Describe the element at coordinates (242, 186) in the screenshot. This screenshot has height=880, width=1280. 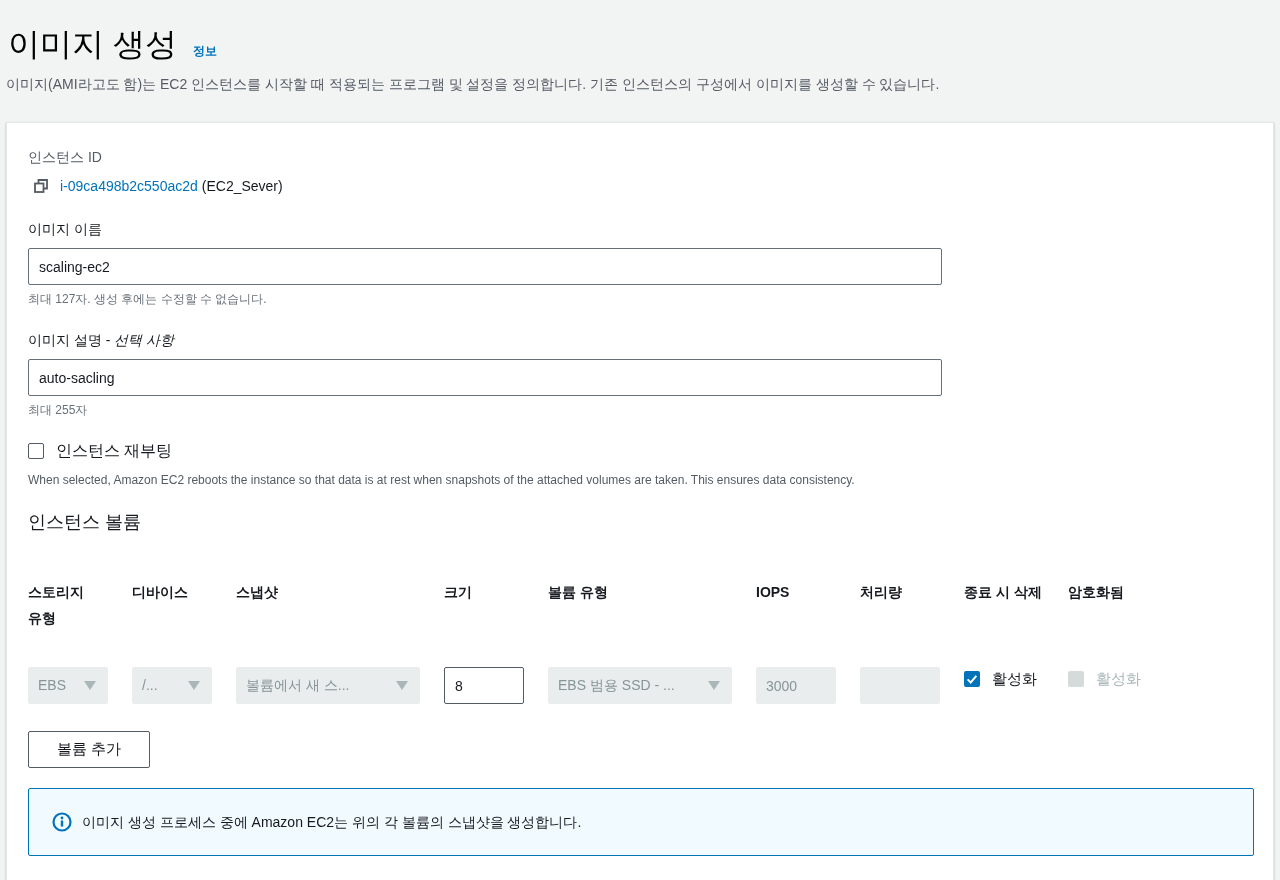
I see `instance-name: (EC2_Sever)` at that location.